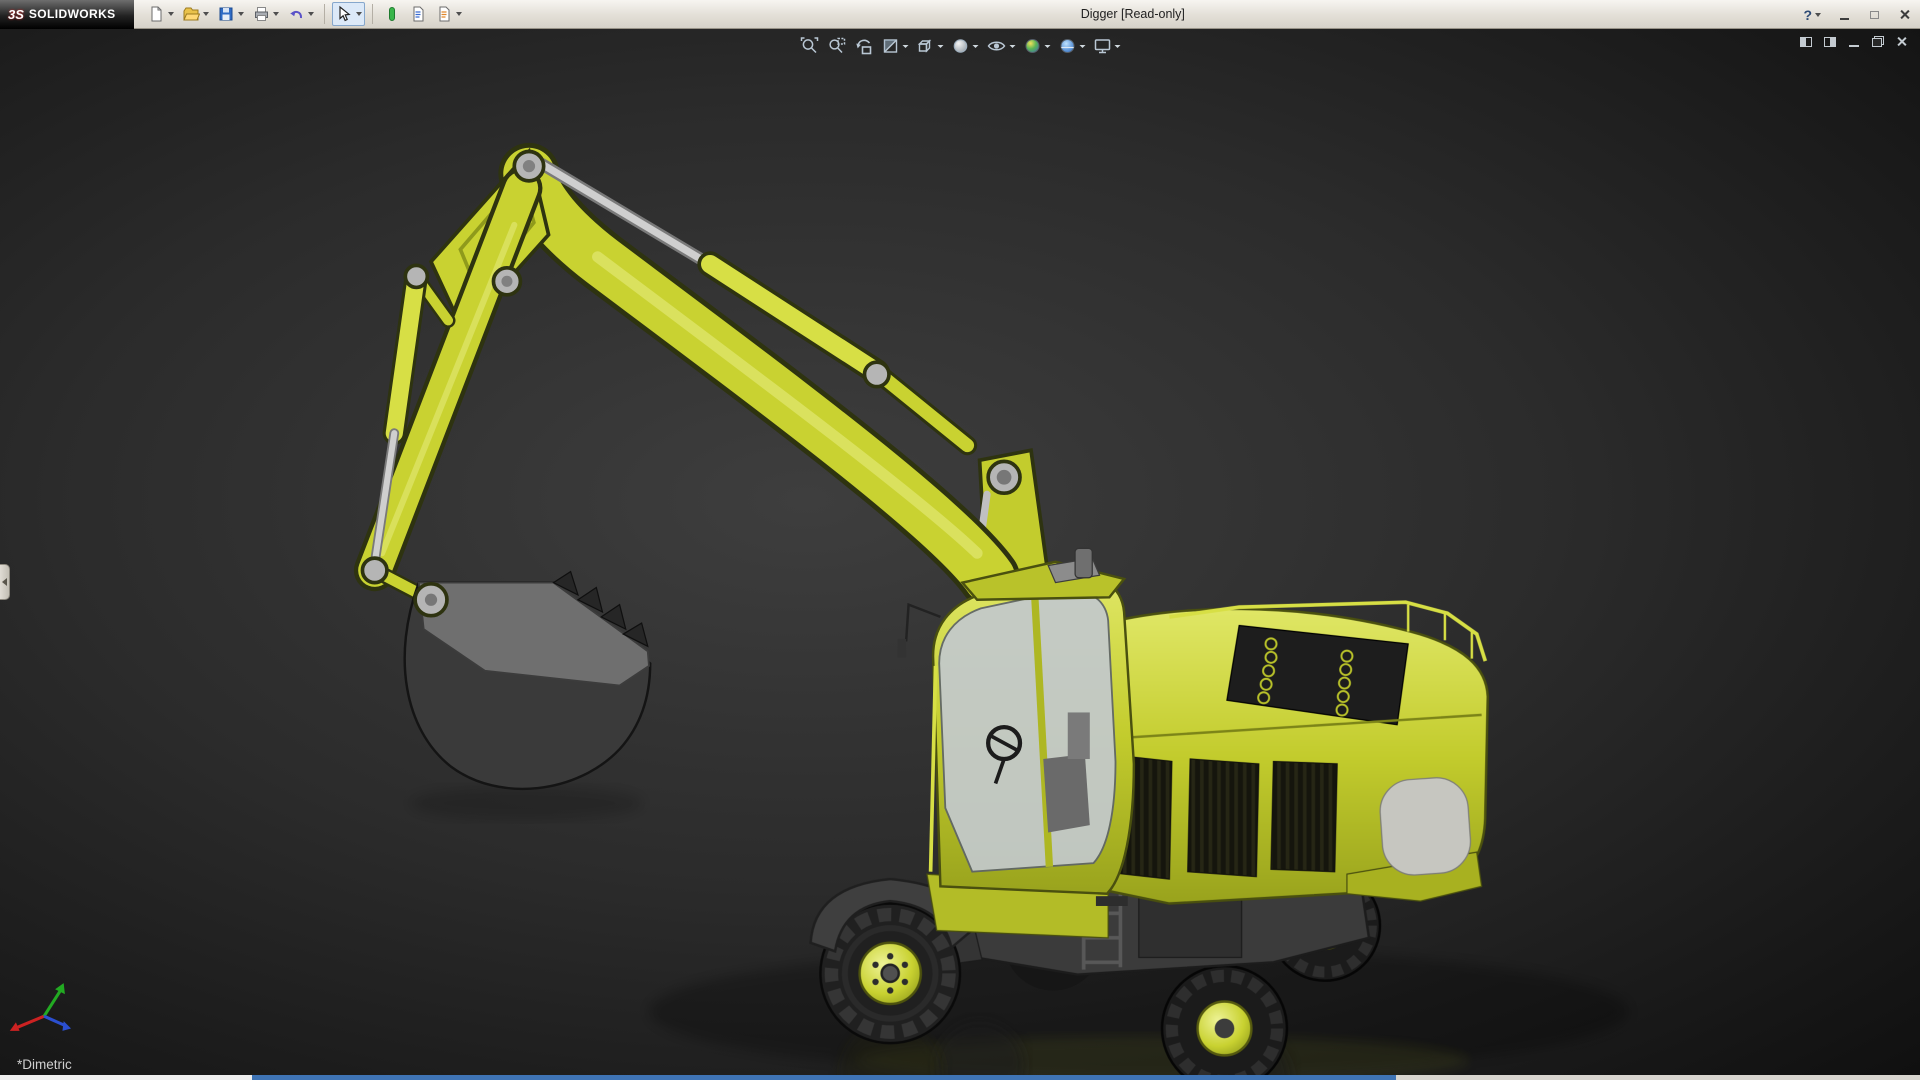 The height and width of the screenshot is (1080, 1920). I want to click on statusbar-sliver, so click(960, 1077).